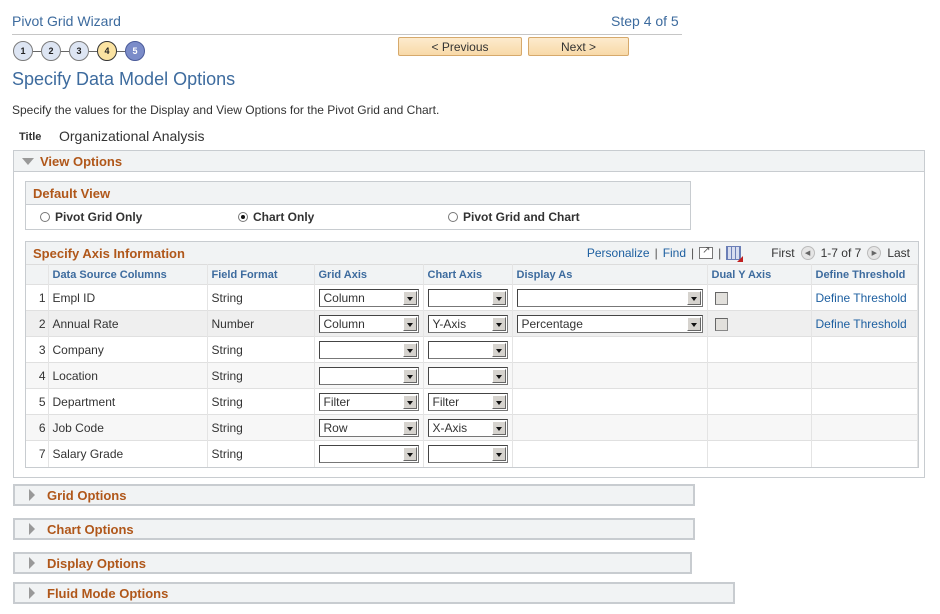 The height and width of the screenshot is (614, 940). Describe the element at coordinates (135, 51) in the screenshot. I see `step-5: 5` at that location.